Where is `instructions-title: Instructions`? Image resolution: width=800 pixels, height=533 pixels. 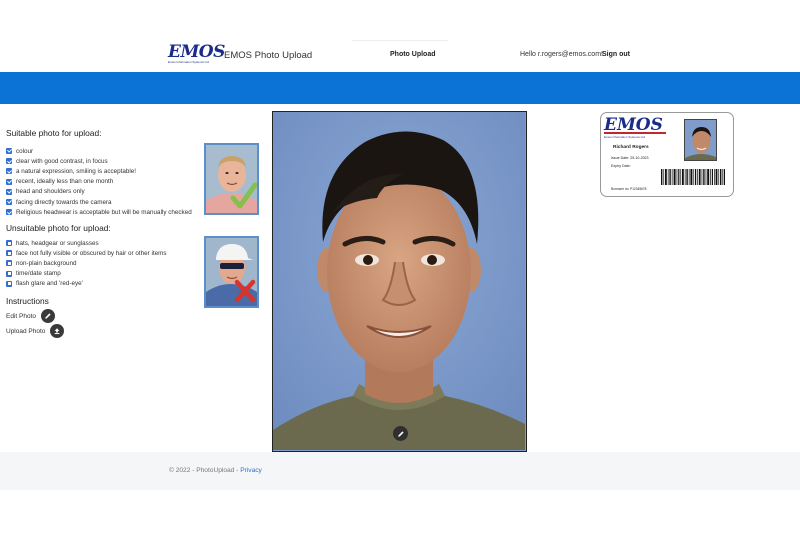 instructions-title: Instructions is located at coordinates (27, 301).